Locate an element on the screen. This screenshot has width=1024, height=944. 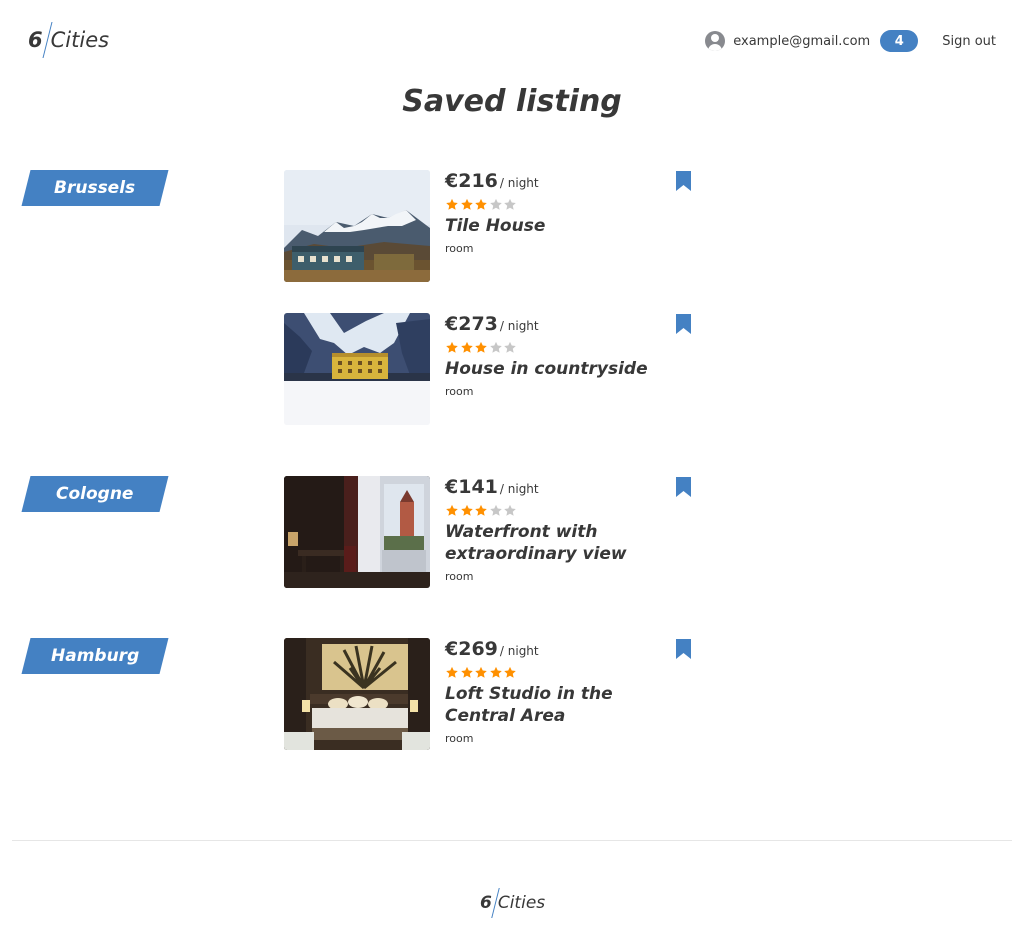
city-name: Brussels is located at coordinates (95, 188).